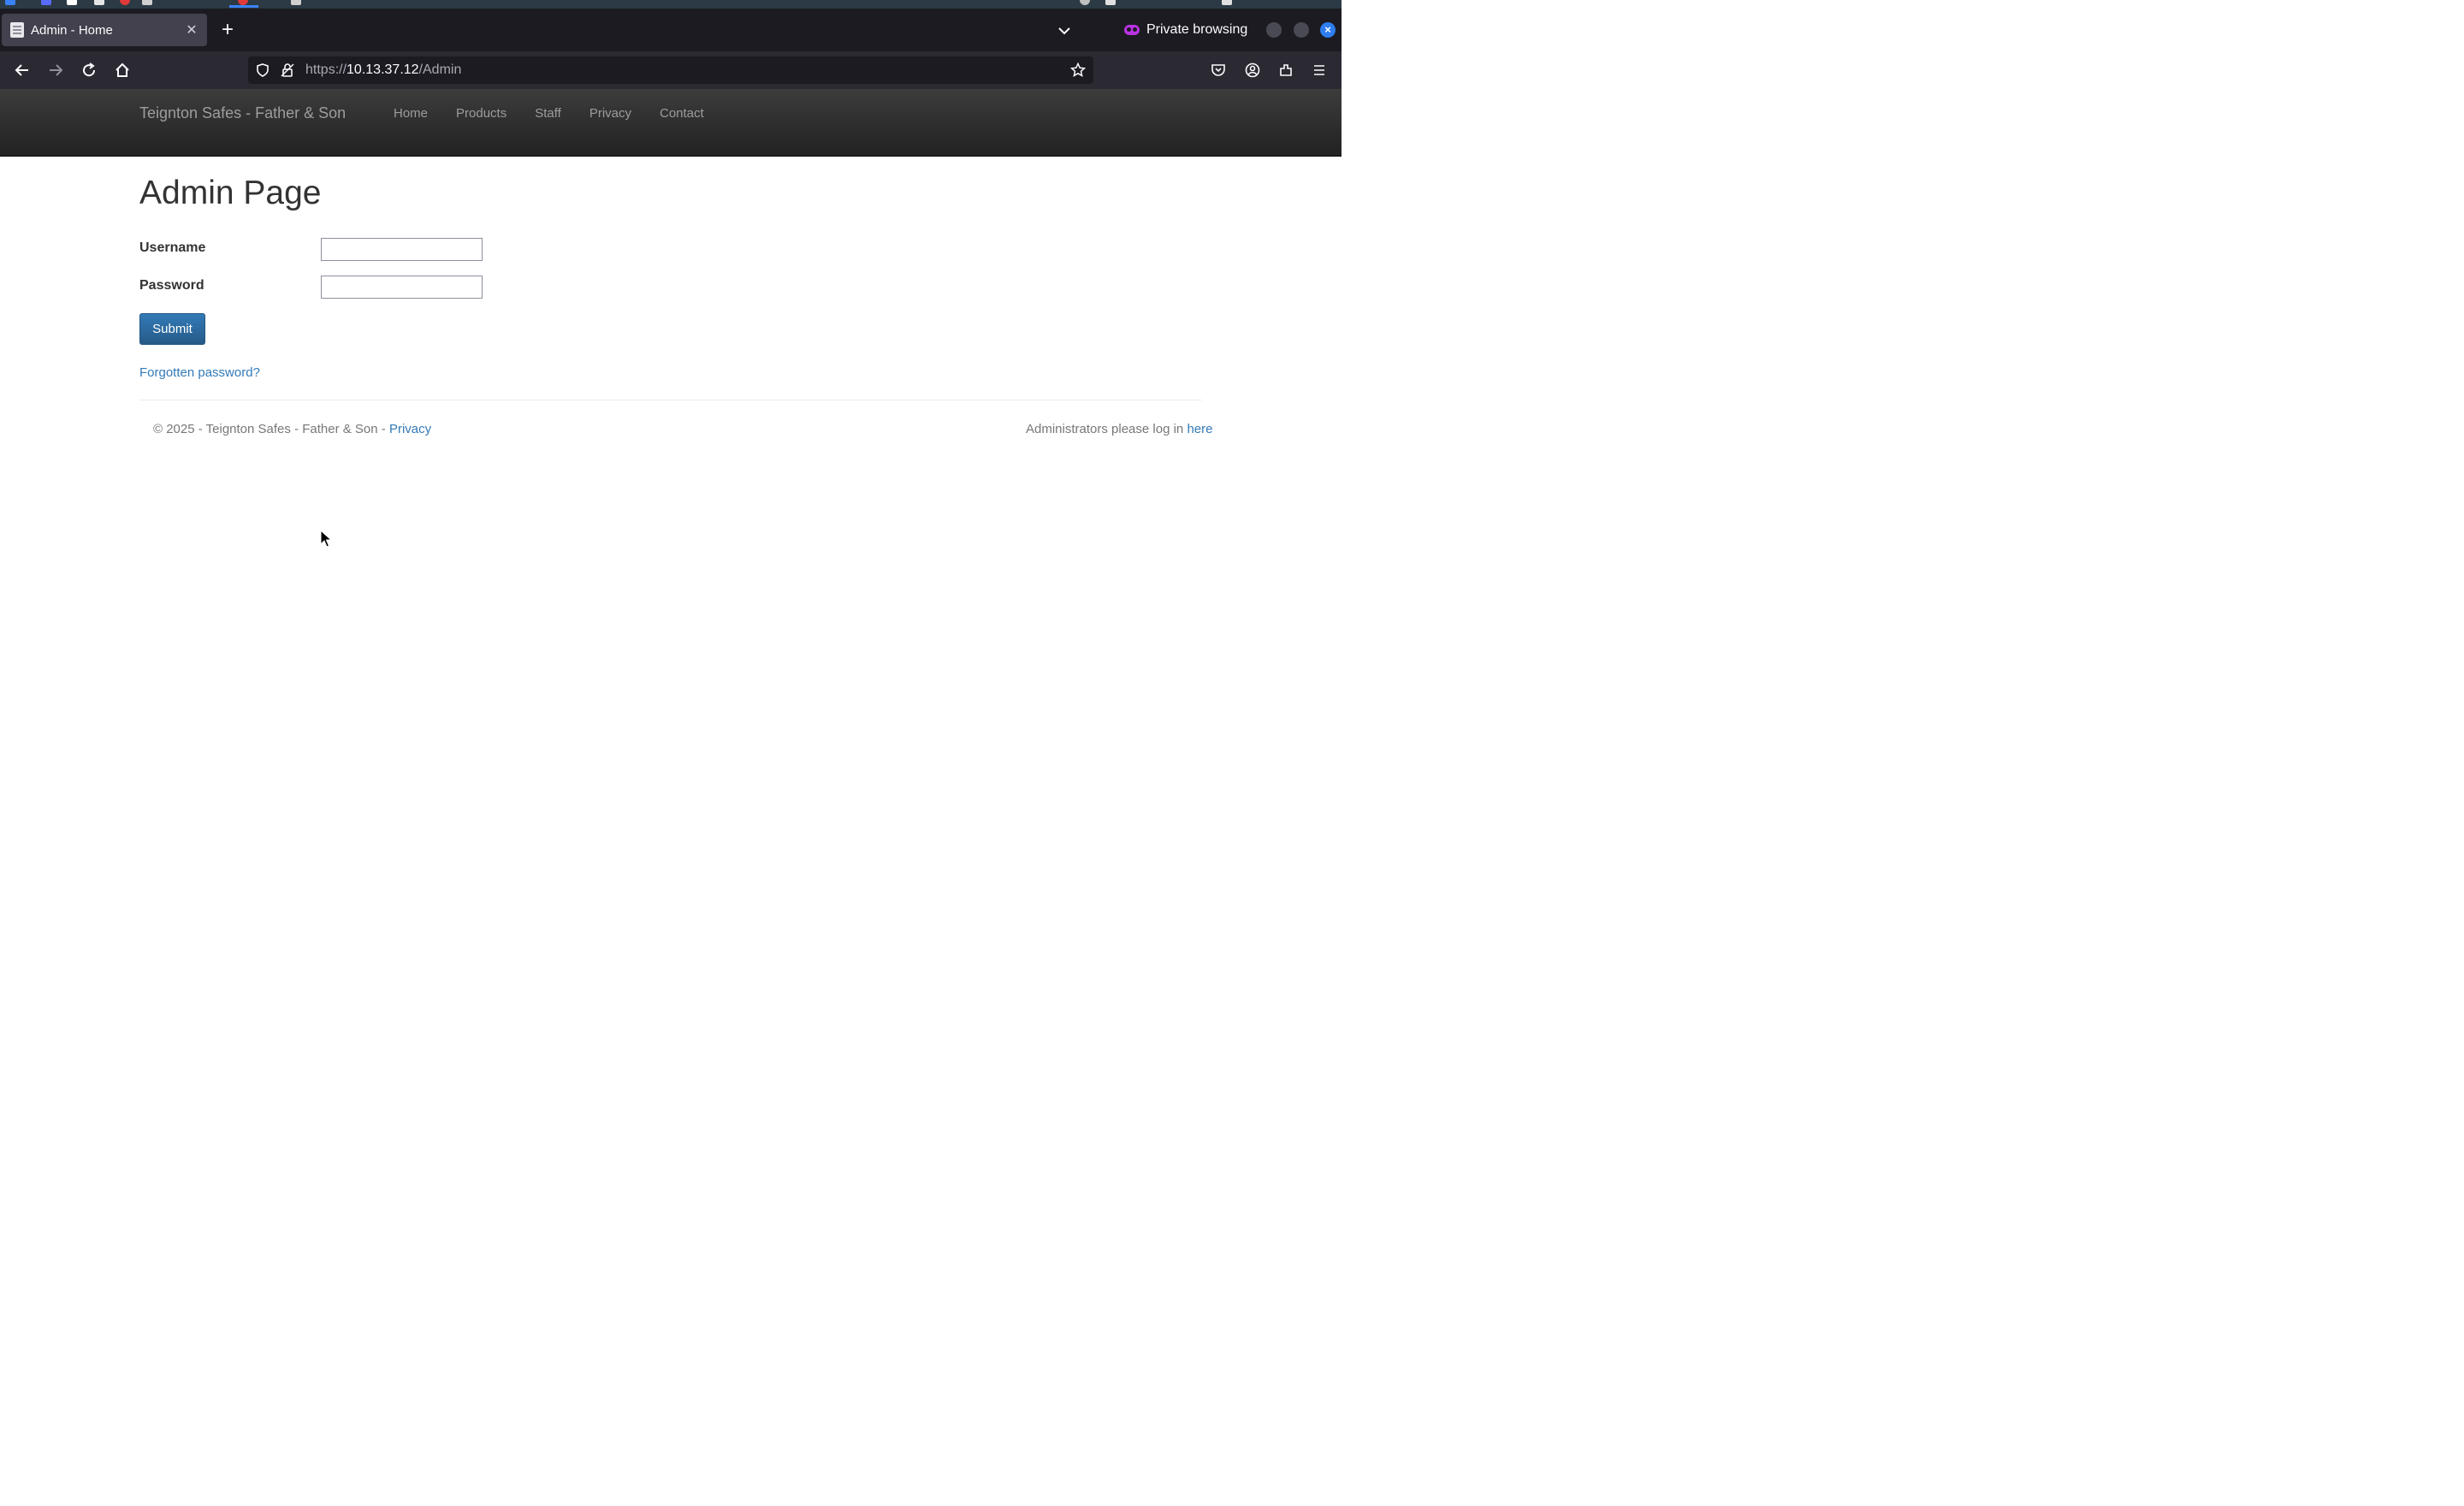 This screenshot has height=1506, width=2464. Describe the element at coordinates (171, 286) in the screenshot. I see `password-label: Password` at that location.